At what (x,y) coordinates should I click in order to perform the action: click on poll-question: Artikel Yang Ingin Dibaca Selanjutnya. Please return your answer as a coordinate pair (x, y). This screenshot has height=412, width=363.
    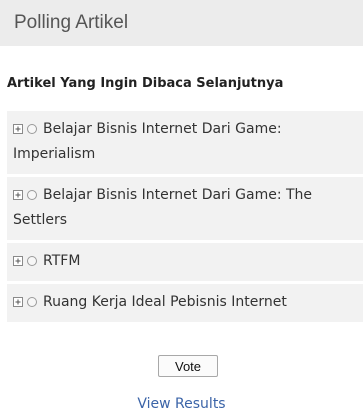
    Looking at the image, I should click on (145, 83).